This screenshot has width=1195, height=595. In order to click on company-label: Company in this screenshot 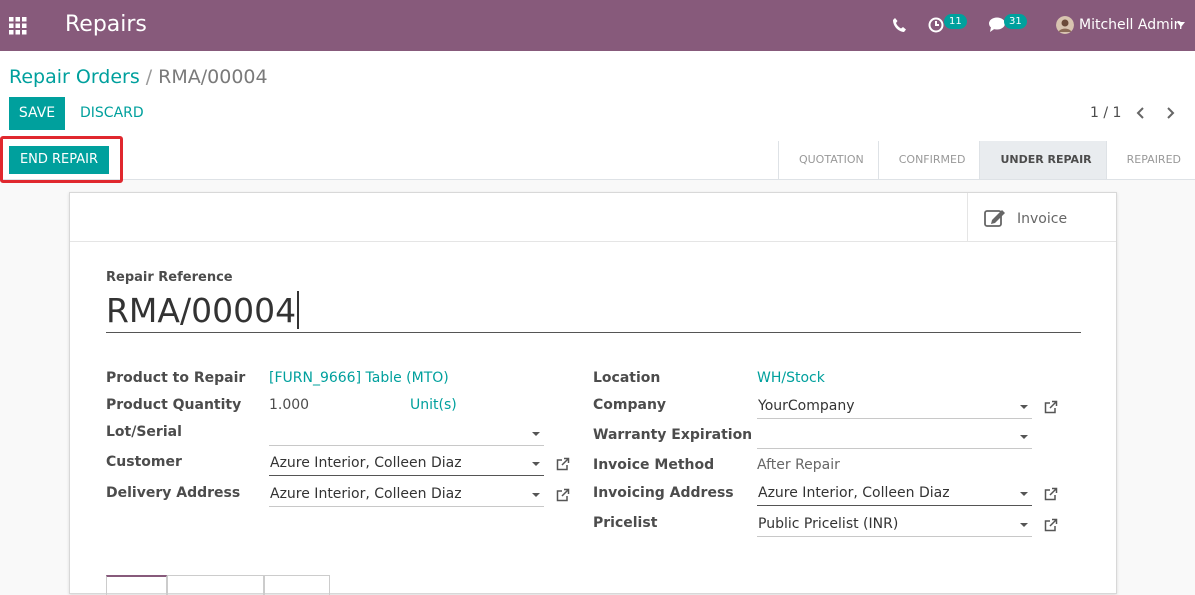, I will do `click(630, 405)`.